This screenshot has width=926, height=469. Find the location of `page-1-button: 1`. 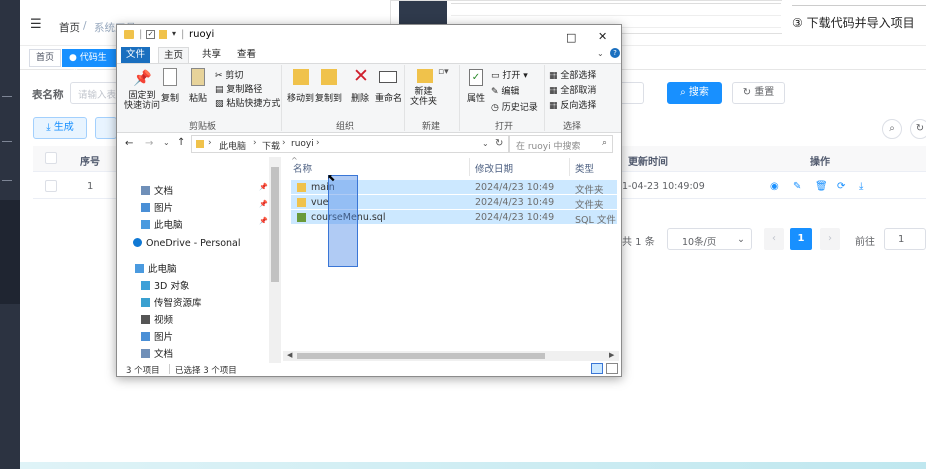

page-1-button: 1 is located at coordinates (801, 239).